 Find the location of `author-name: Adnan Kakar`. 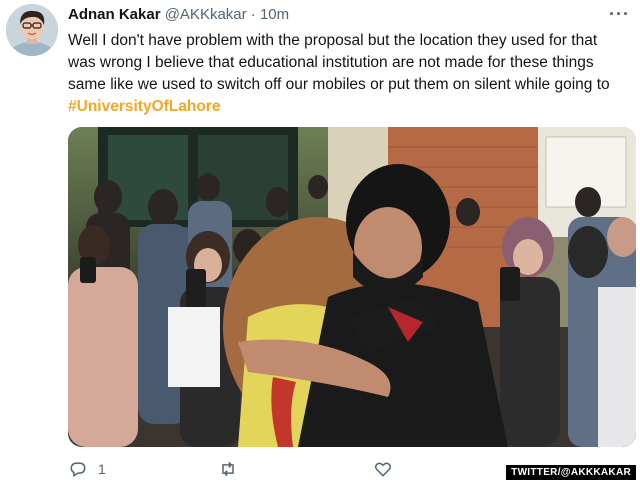

author-name: Adnan Kakar is located at coordinates (114, 14).